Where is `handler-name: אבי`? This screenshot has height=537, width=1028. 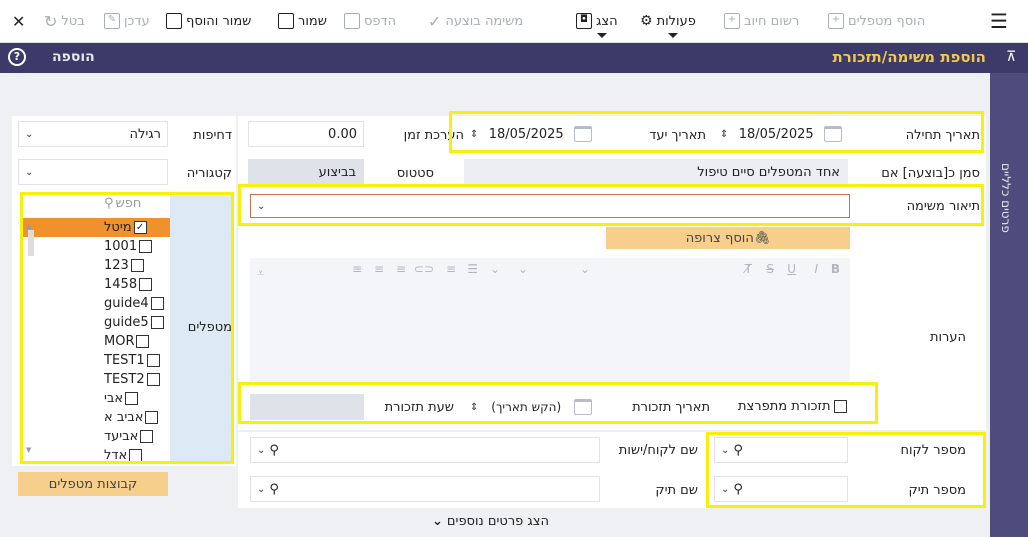 handler-name: אבי is located at coordinates (114, 398).